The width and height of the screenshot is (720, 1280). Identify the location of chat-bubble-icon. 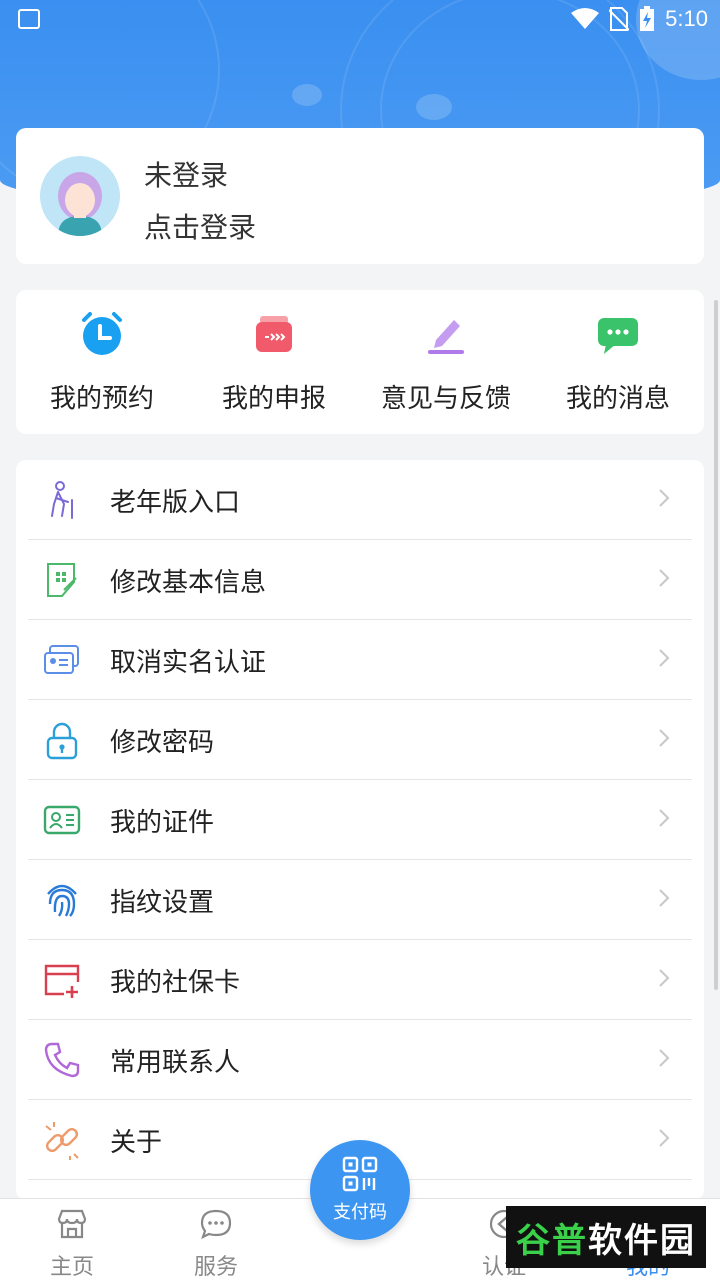
(216, 1224).